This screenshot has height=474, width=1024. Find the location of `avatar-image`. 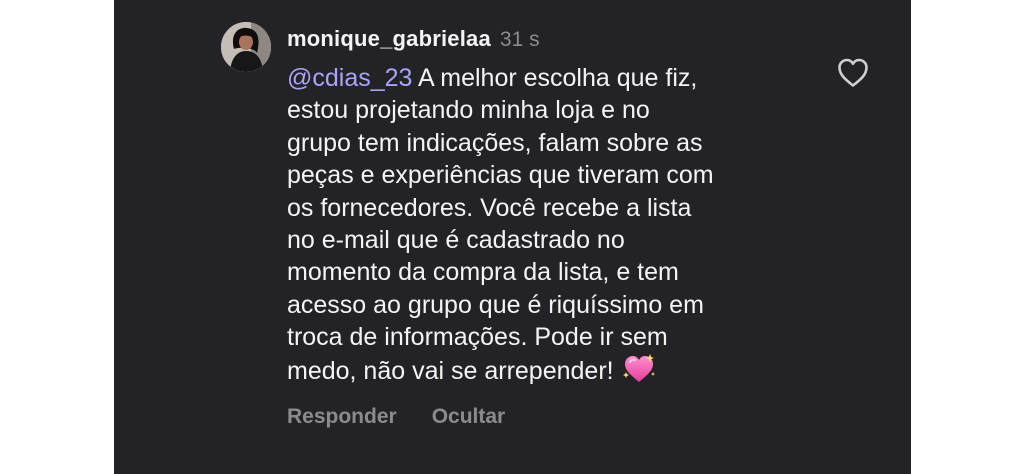

avatar-image is located at coordinates (246, 47).